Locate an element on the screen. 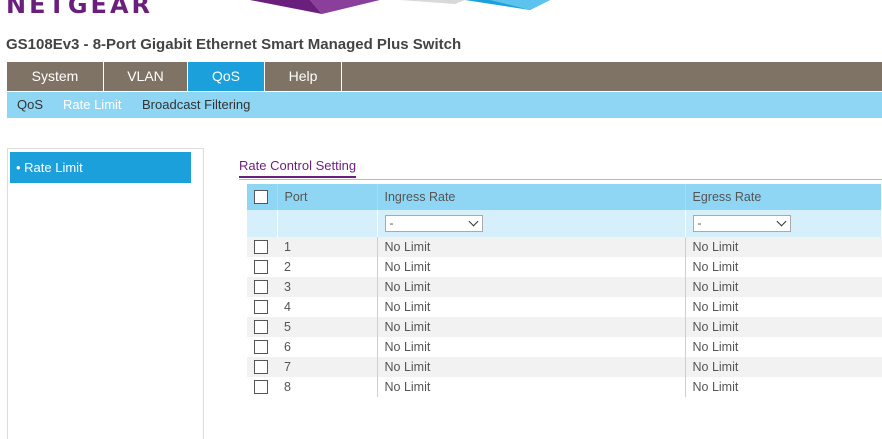  ingress-rate-select: - is located at coordinates (433, 223).